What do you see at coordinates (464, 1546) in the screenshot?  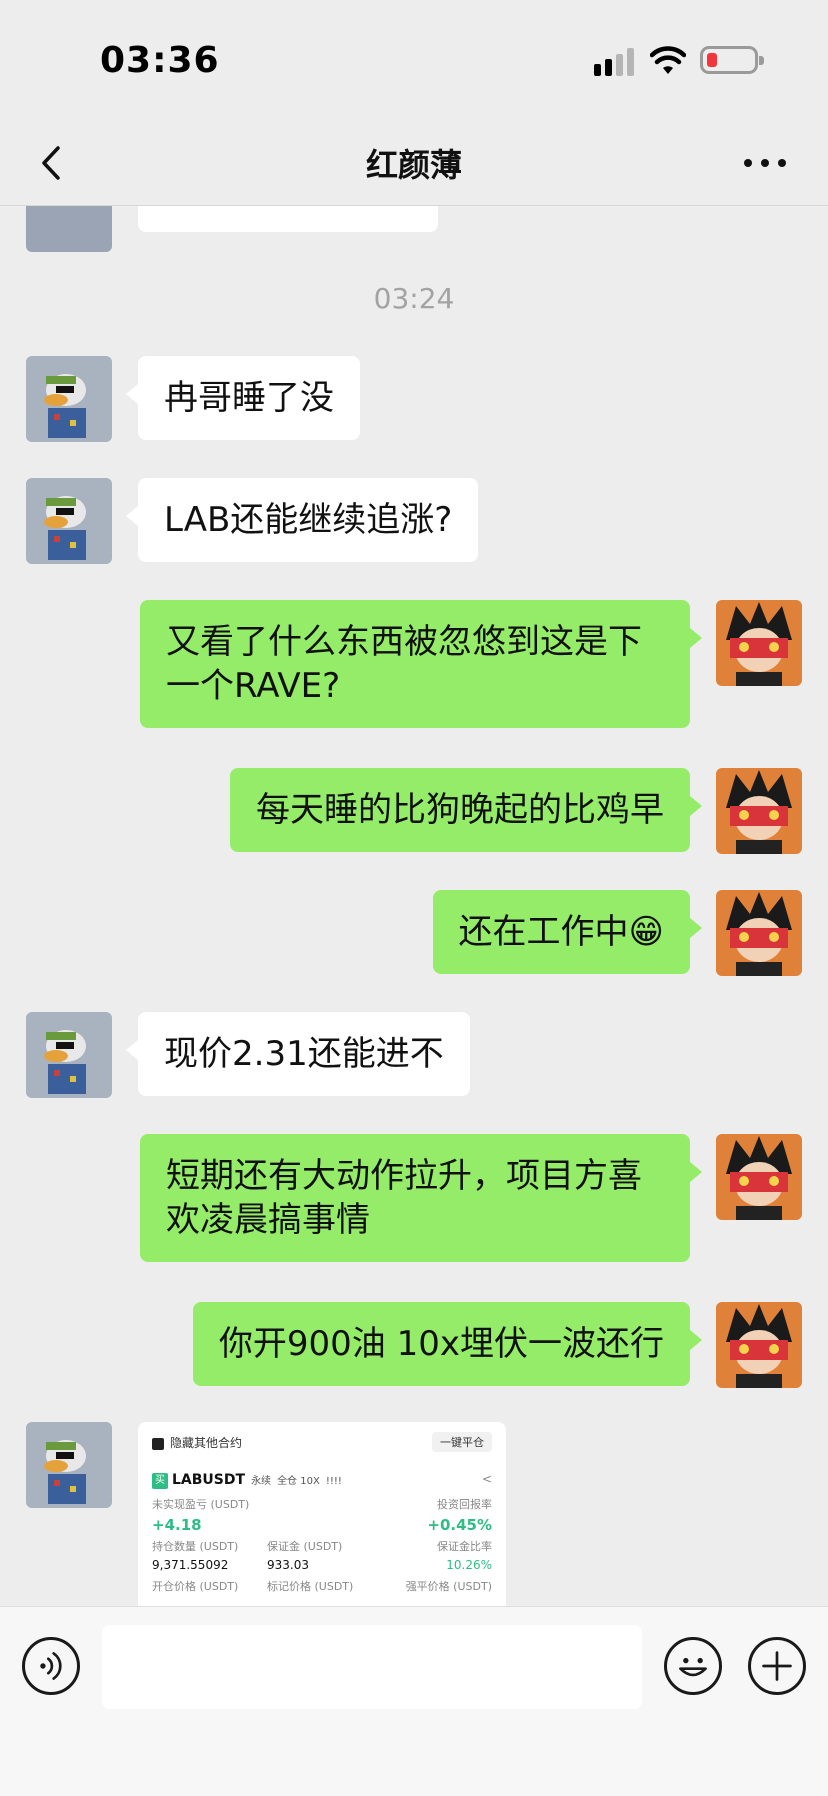 I see `margin-ratio-label: 保证金比率` at bounding box center [464, 1546].